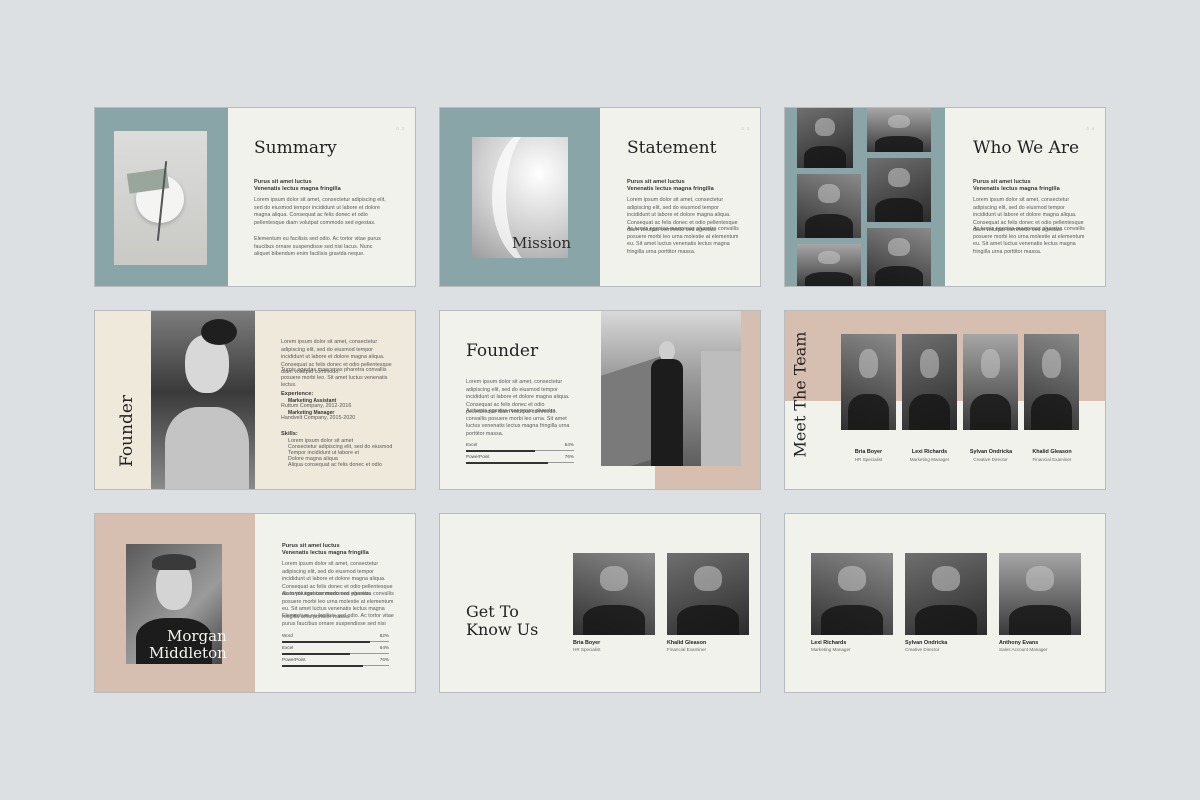 The height and width of the screenshot is (800, 1200). Describe the element at coordinates (295, 148) in the screenshot. I see `slide-title: Summary` at that location.